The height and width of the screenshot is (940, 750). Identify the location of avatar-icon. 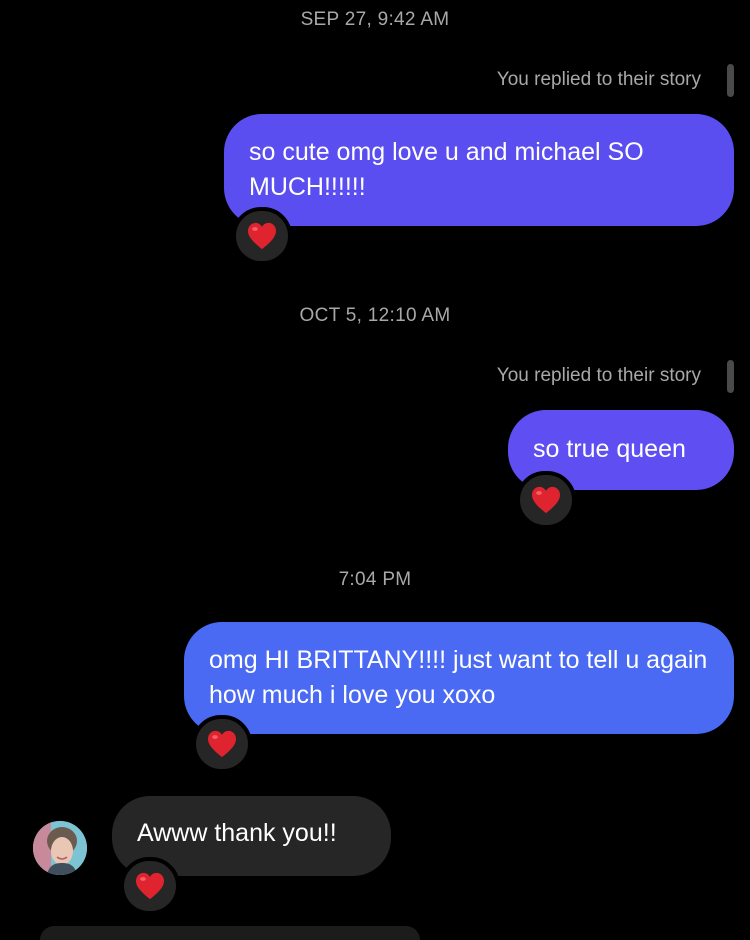
(60, 848).